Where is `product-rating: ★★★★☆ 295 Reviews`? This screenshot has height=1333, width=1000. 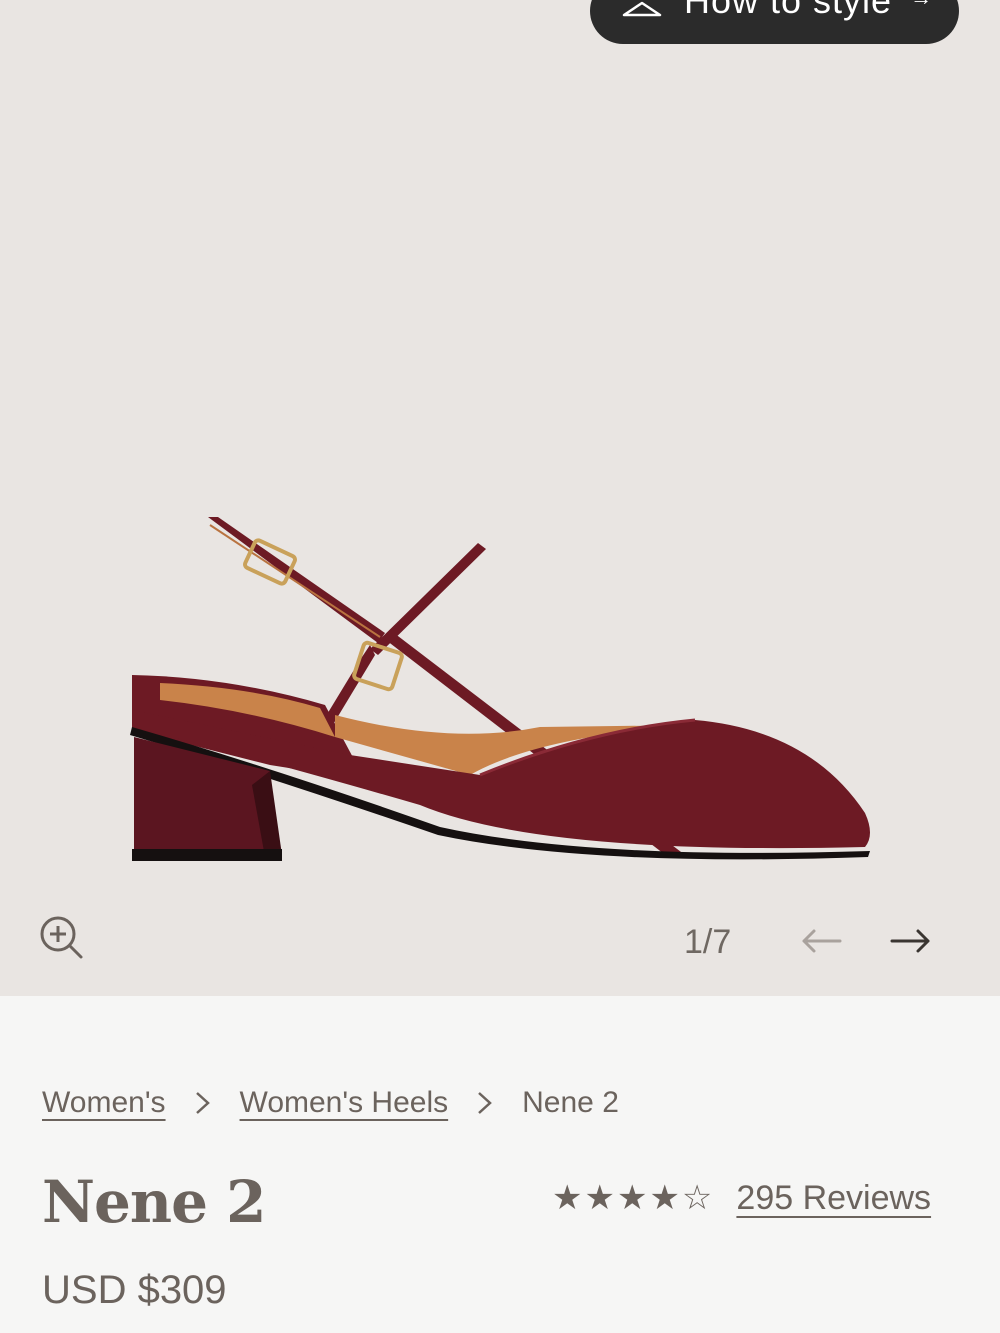 product-rating: ★★★★☆ 295 Reviews is located at coordinates (741, 1198).